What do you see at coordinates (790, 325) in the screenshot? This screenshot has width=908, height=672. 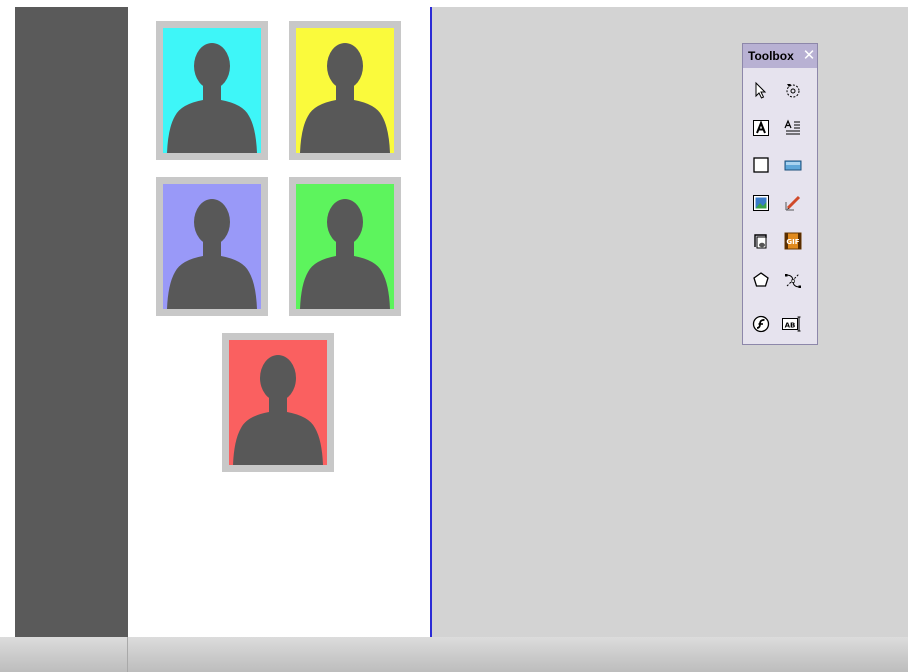 I see `form-field-tool-text: AB` at bounding box center [790, 325].